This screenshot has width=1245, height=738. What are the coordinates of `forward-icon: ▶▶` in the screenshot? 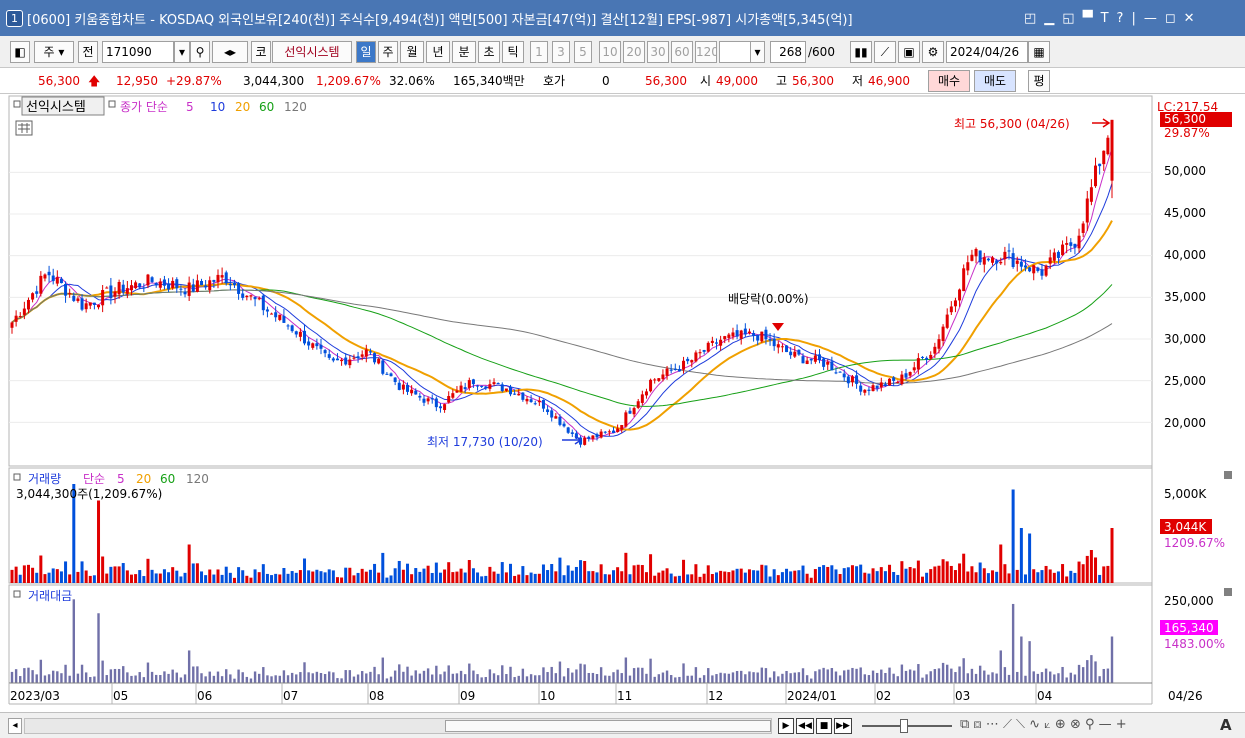 It's located at (843, 726).